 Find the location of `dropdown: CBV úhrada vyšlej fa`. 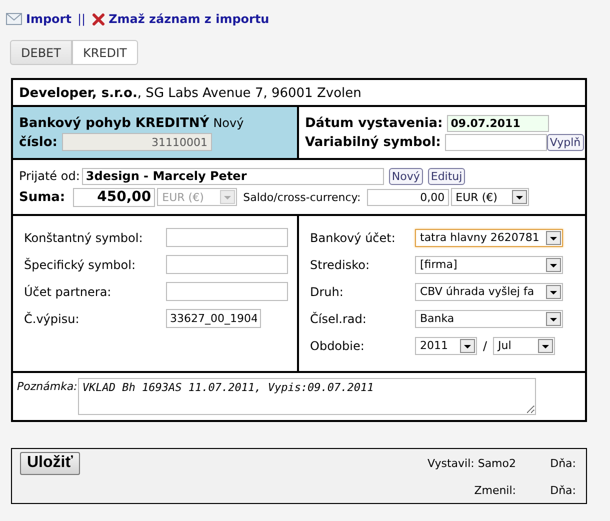

dropdown: CBV úhrada vyšlej fa is located at coordinates (489, 291).